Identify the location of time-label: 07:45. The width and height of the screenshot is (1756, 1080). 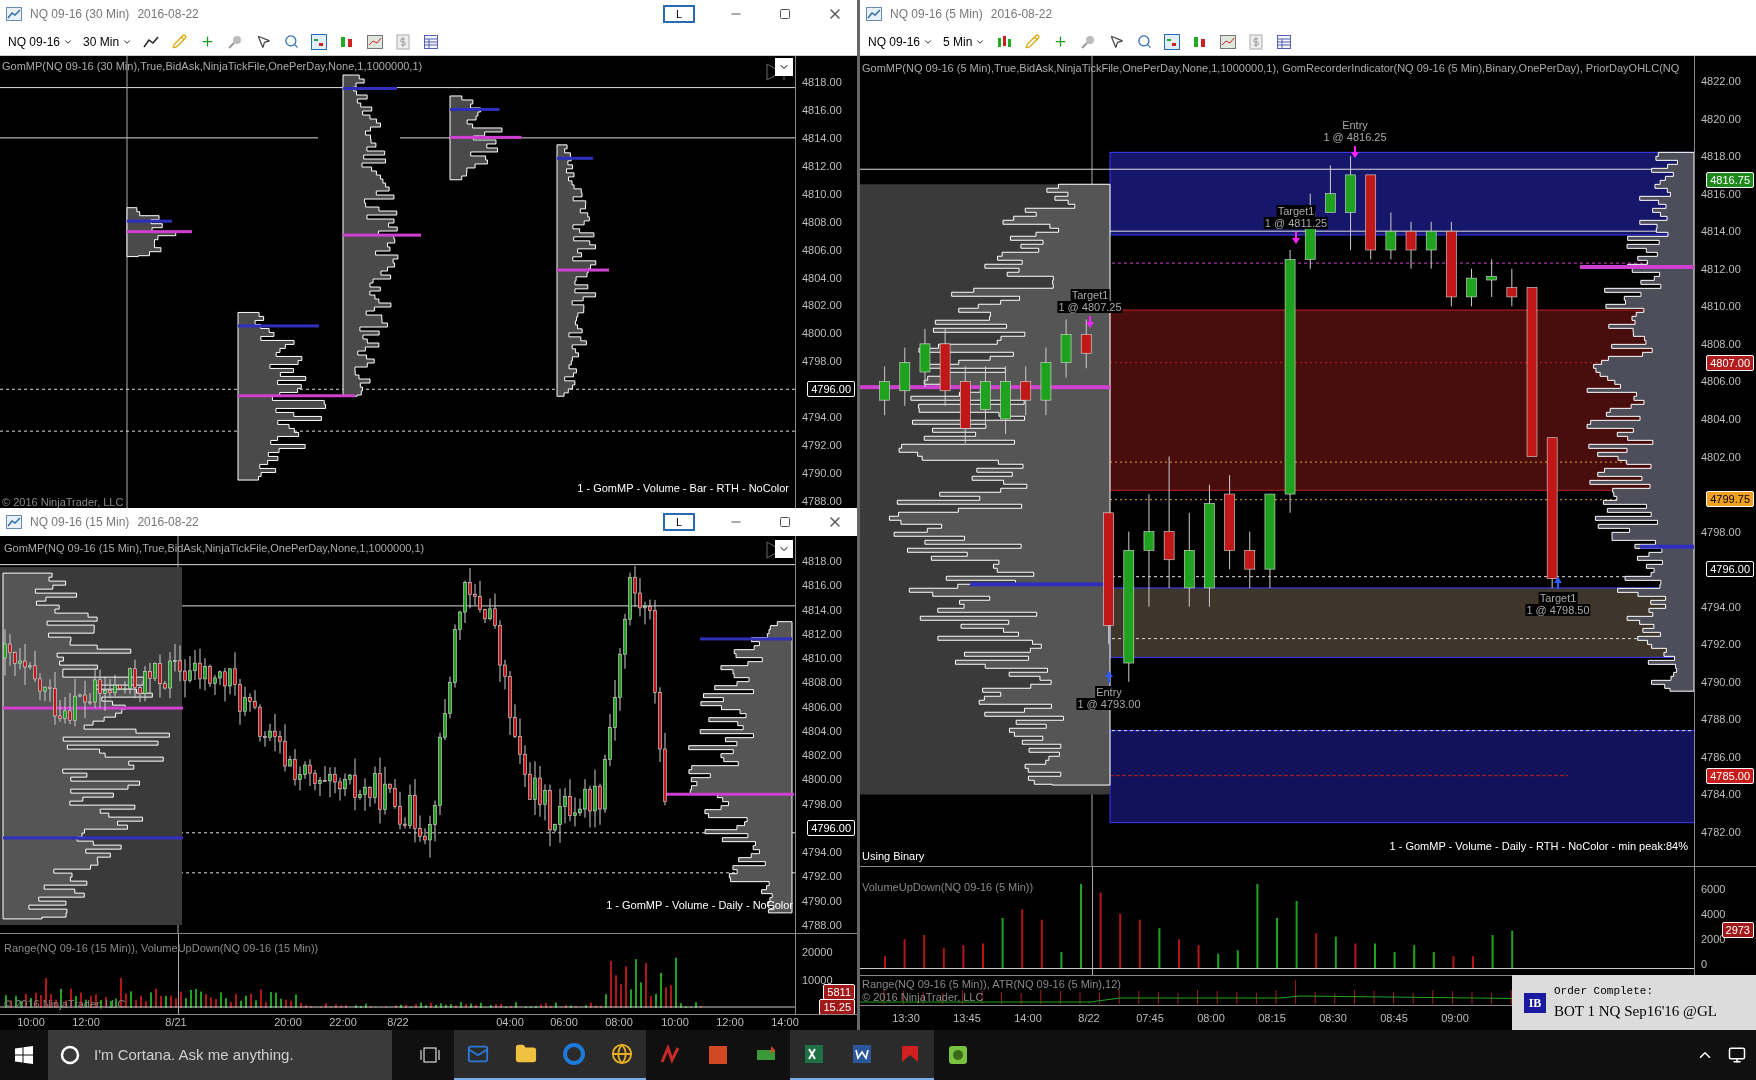
(1150, 1018).